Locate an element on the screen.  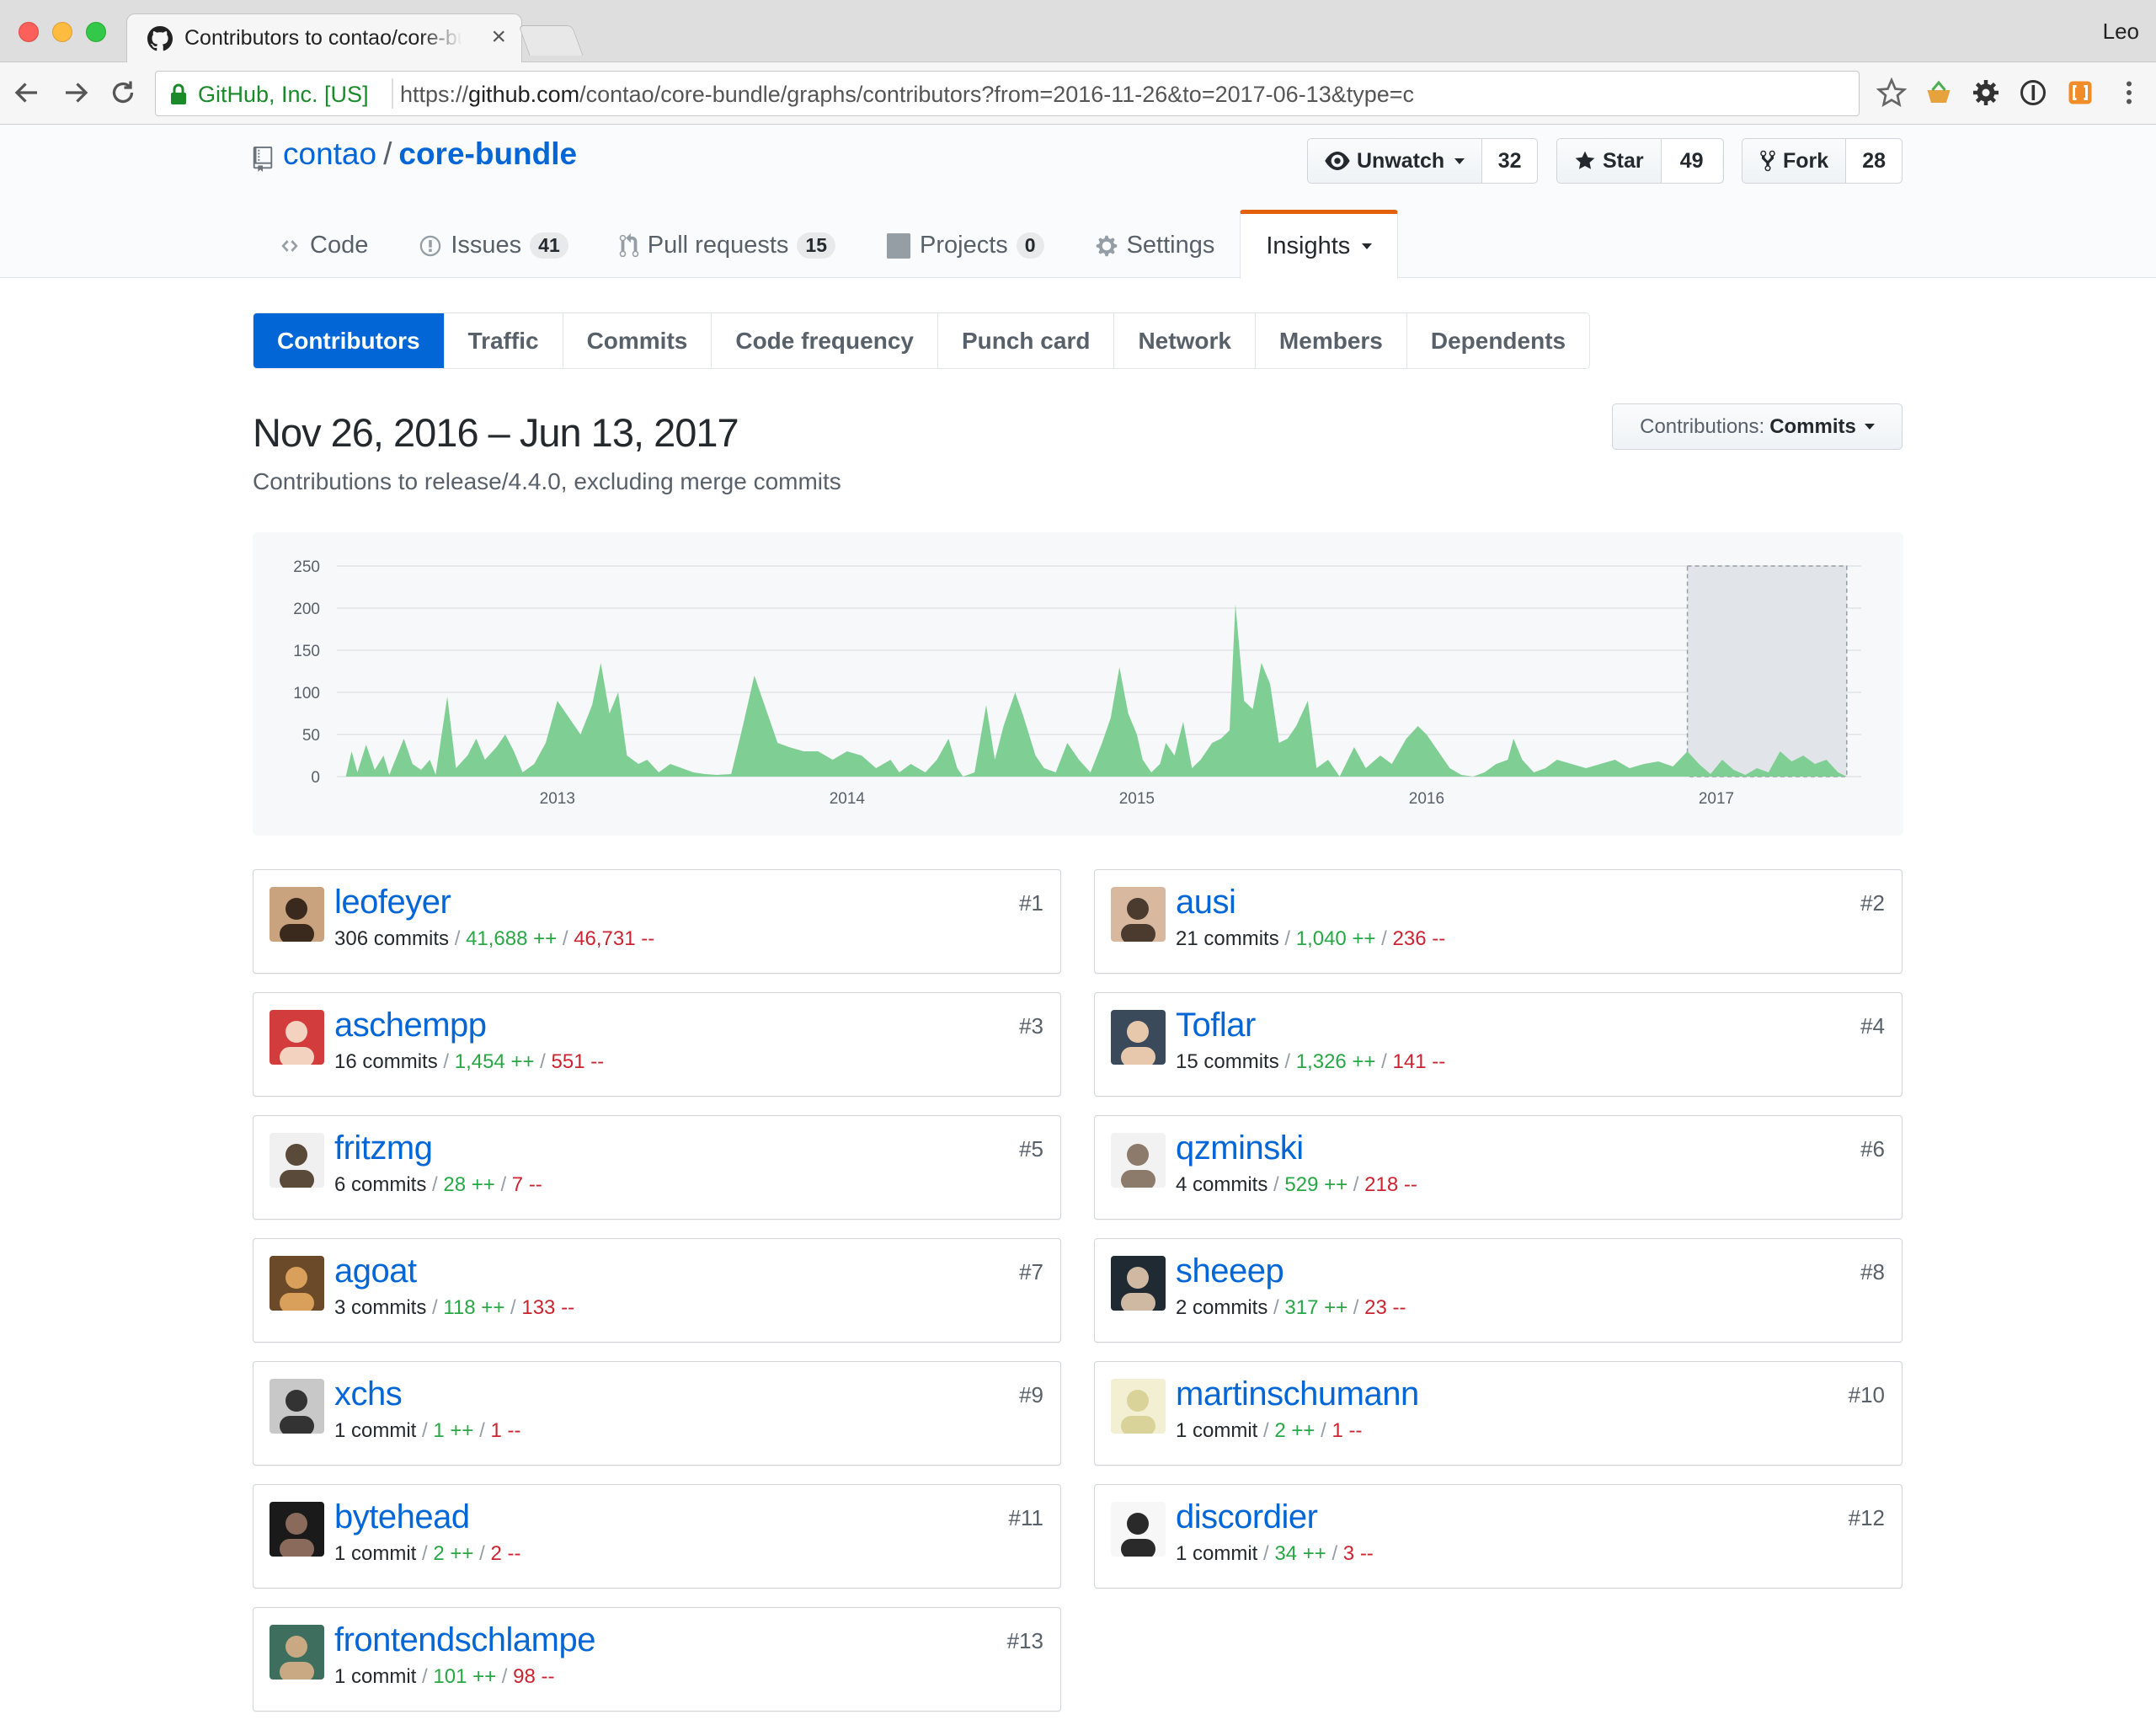
extension-password-icon is located at coordinates (2033, 92).